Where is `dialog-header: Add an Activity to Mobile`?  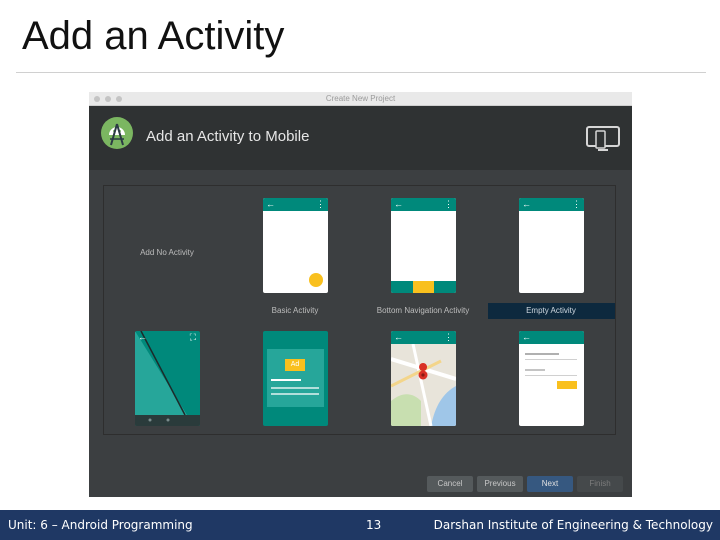
dialog-header: Add an Activity to Mobile is located at coordinates (360, 138).